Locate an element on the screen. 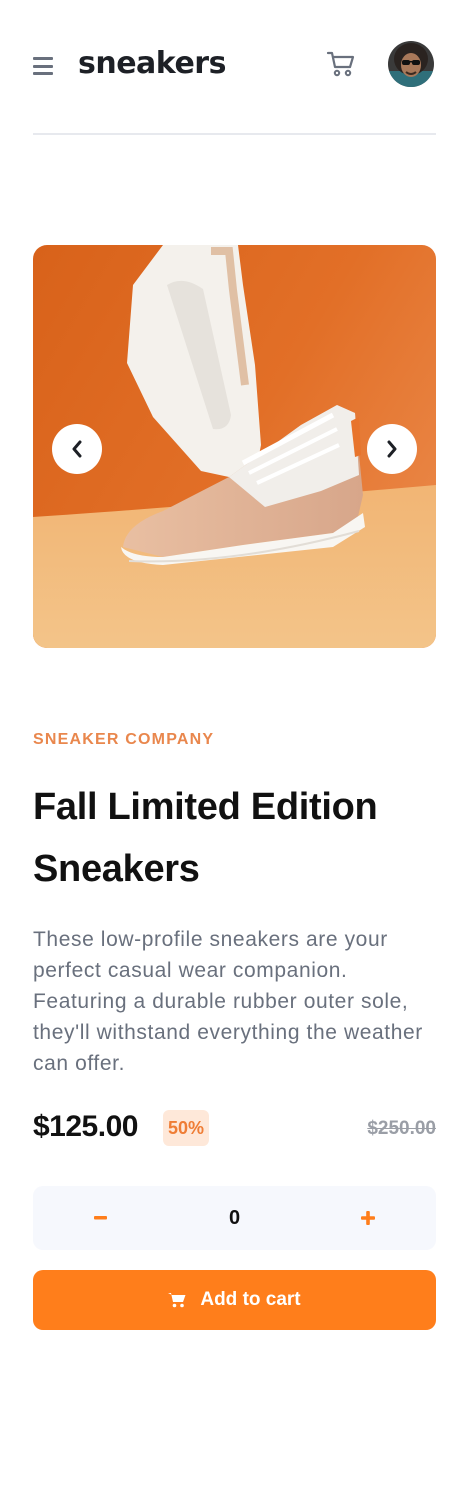 Image resolution: width=469 pixels, height=1493 pixels. price-row: $125.00 50% $250.00 is located at coordinates (234, 1129).